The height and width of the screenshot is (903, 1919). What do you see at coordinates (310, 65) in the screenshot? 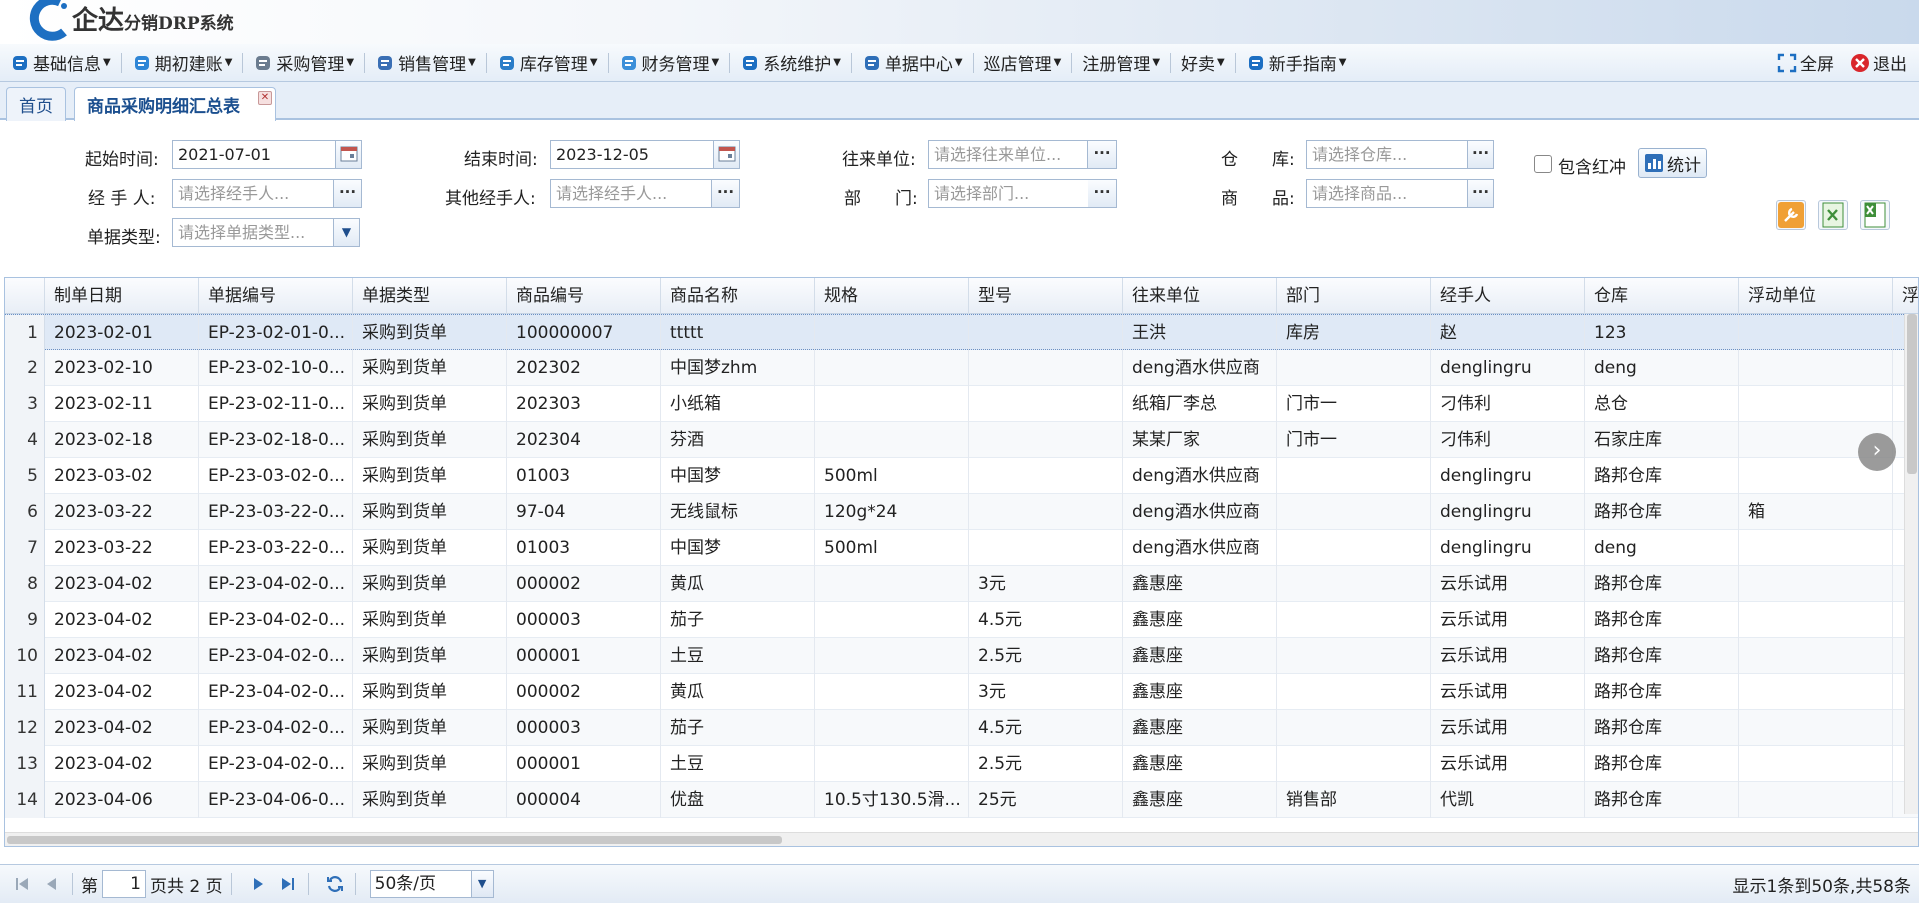
I see `menu-item-label: 采购管理` at bounding box center [310, 65].